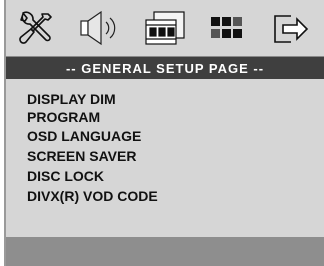 The image size is (324, 266). What do you see at coordinates (71, 99) in the screenshot?
I see `menu-item-display-dim: DISPLAY DIM` at bounding box center [71, 99].